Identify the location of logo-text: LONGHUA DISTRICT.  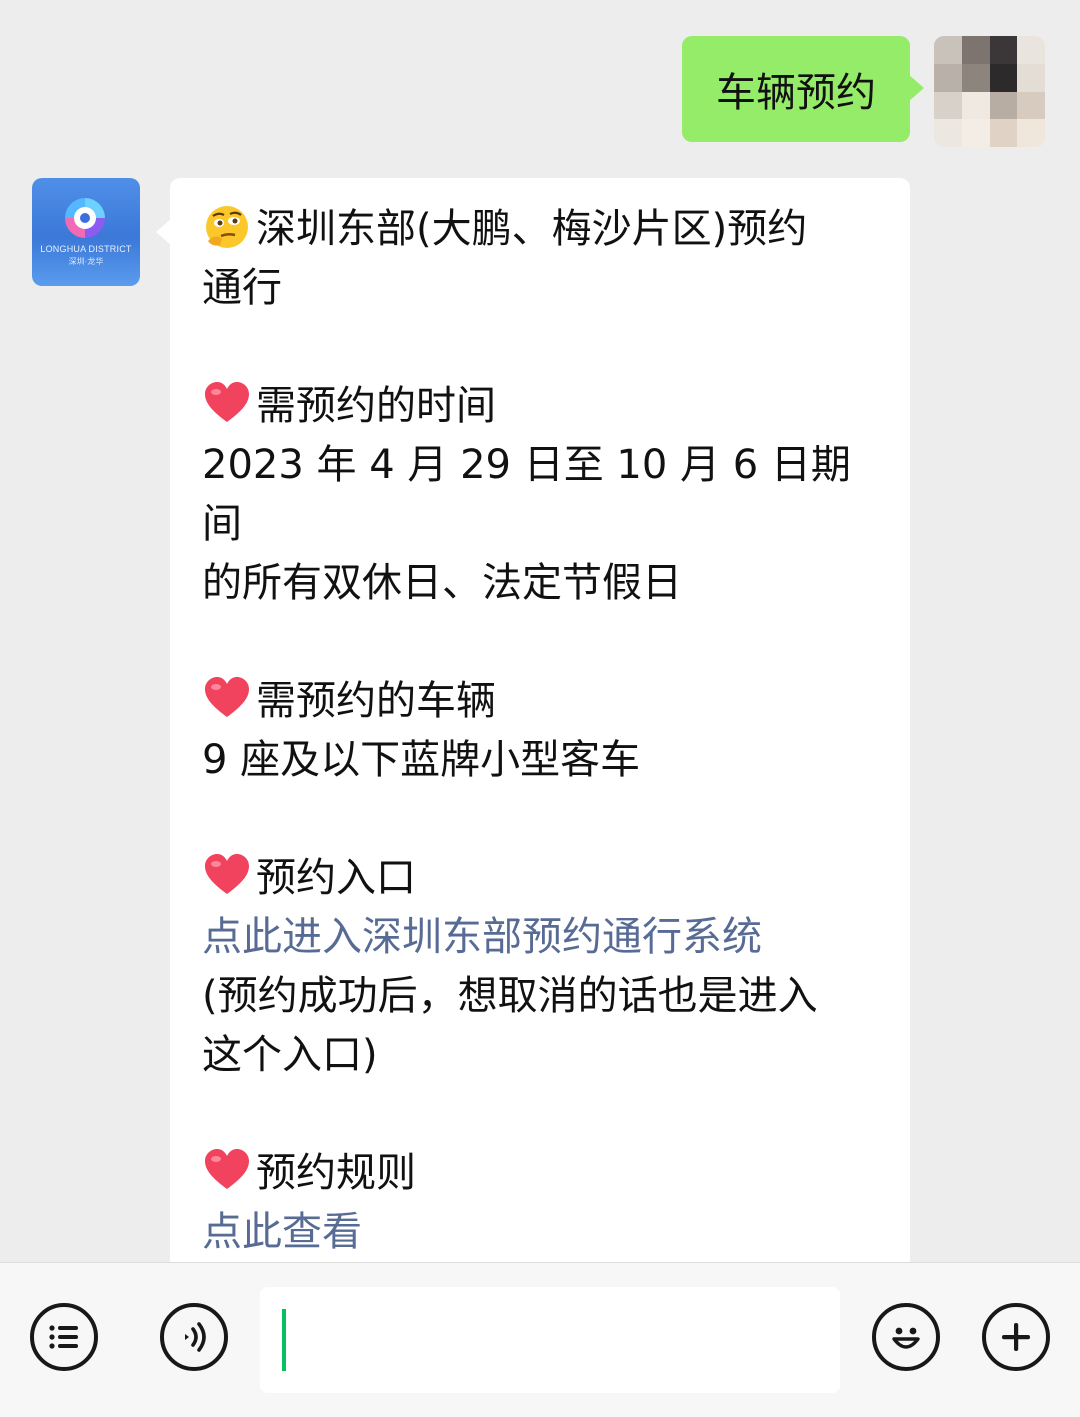
(86, 249).